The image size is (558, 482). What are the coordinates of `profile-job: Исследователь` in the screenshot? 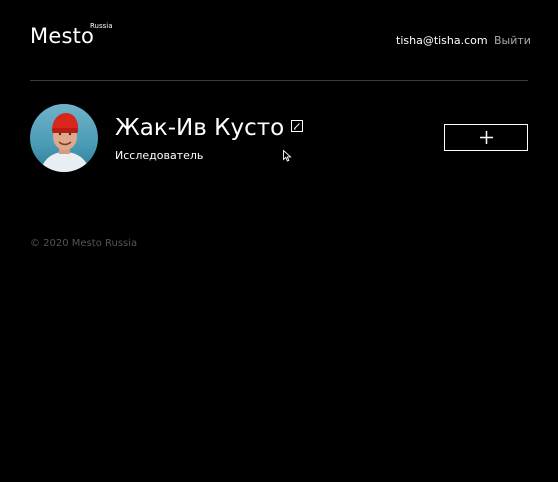 It's located at (159, 155).